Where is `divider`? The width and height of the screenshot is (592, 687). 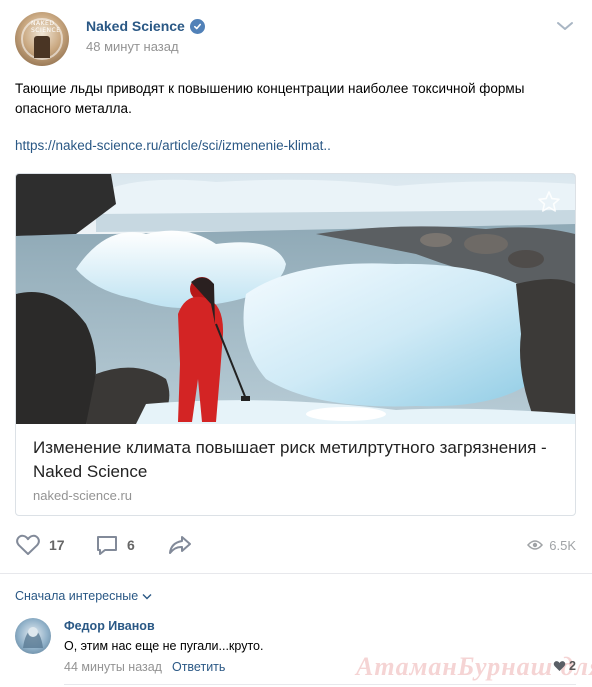
divider is located at coordinates (296, 573).